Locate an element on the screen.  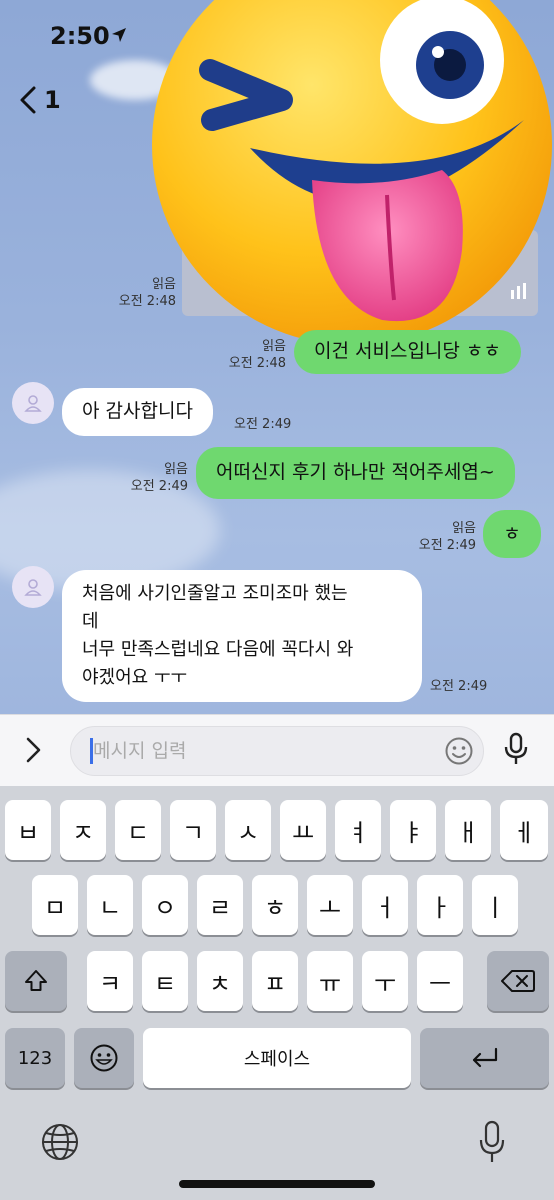
smiley-icon is located at coordinates (459, 751).